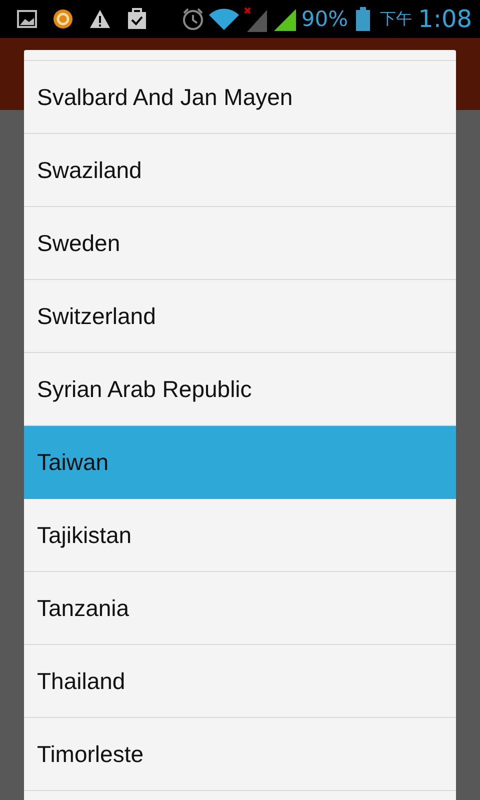 This screenshot has height=800, width=480. What do you see at coordinates (396, 19) in the screenshot?
I see `time-period: 下午` at bounding box center [396, 19].